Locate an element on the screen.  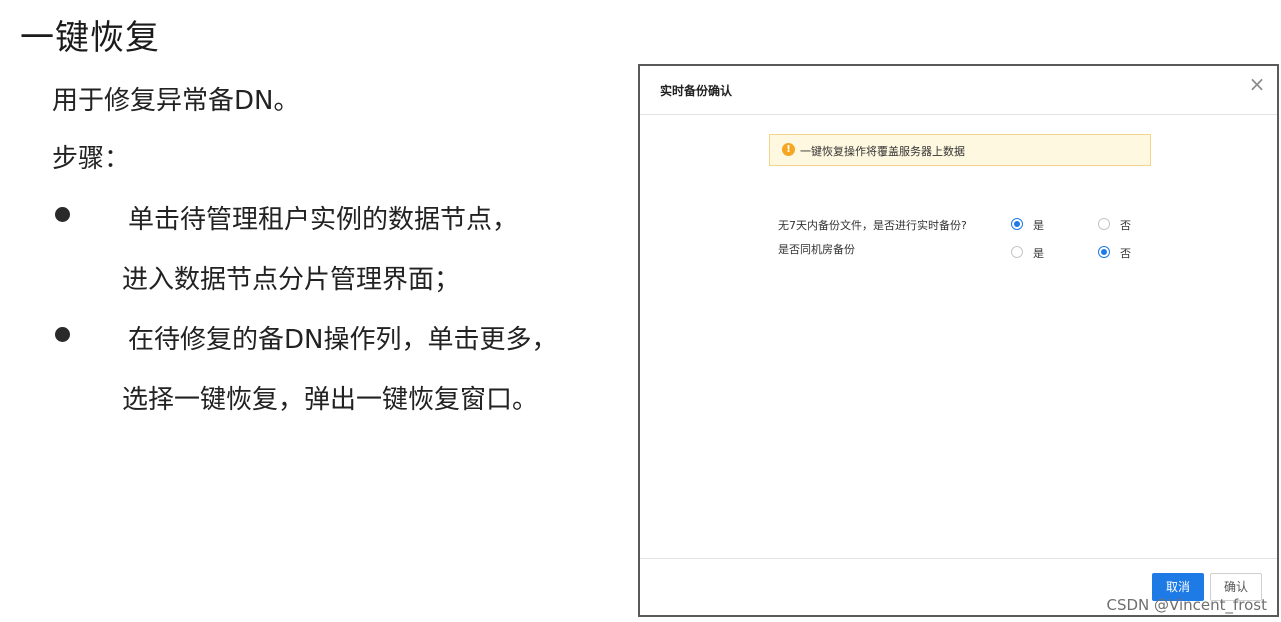
q1-yes-label: 是 is located at coordinates (1038, 225).